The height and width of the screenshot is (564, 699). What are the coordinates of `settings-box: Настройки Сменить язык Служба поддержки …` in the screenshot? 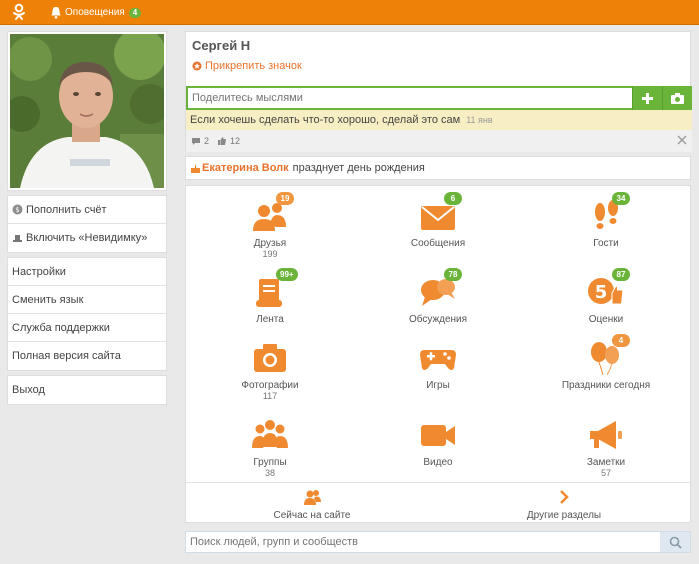 It's located at (87, 314).